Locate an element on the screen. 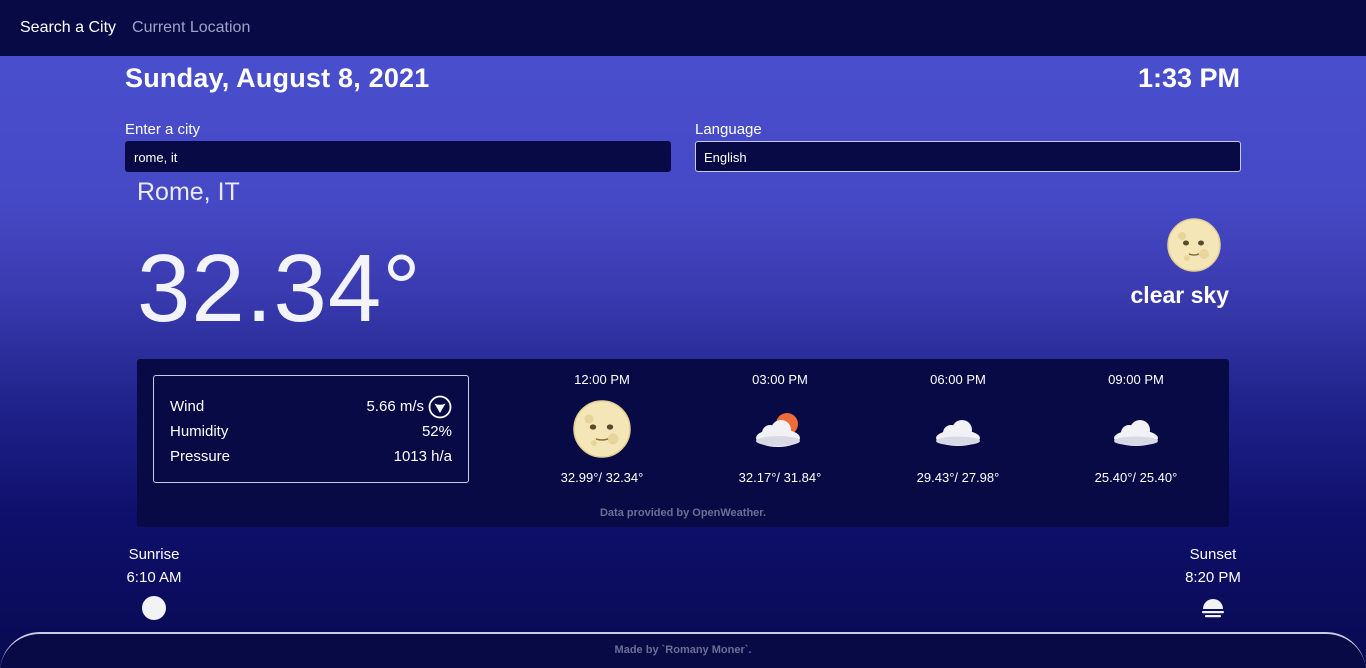 This screenshot has width=1366, height=668. sunset-label: Sunset is located at coordinates (1213, 554).